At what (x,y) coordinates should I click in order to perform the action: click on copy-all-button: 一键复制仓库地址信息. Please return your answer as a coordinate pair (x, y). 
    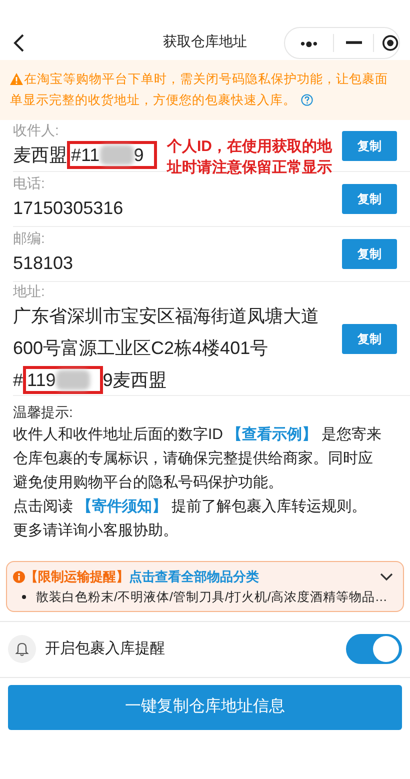
    Looking at the image, I should click on (205, 707).